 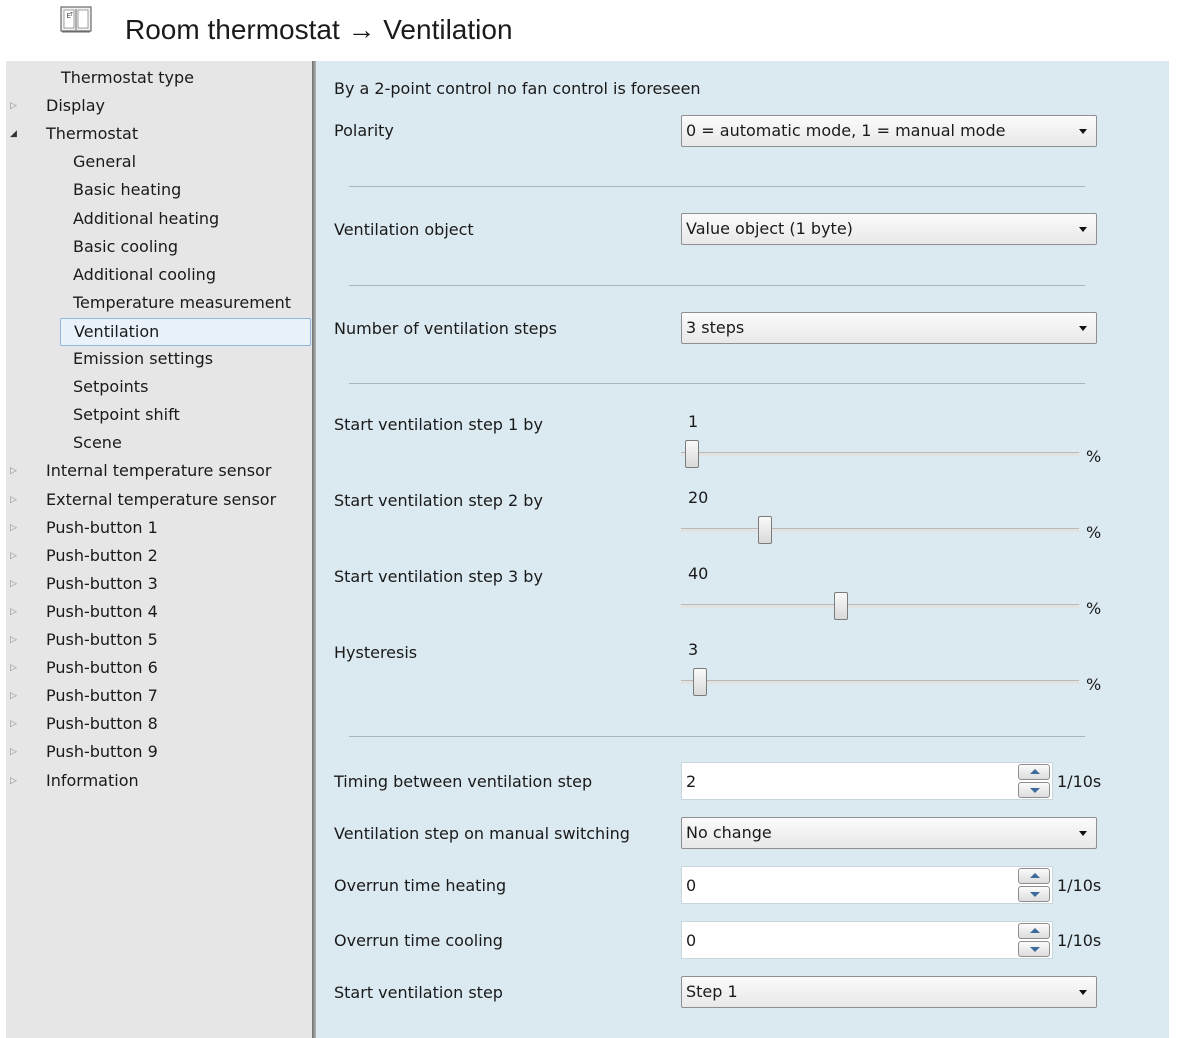 I want to click on tree-item: ▷ Push-button 9, so click(x=156, y=752).